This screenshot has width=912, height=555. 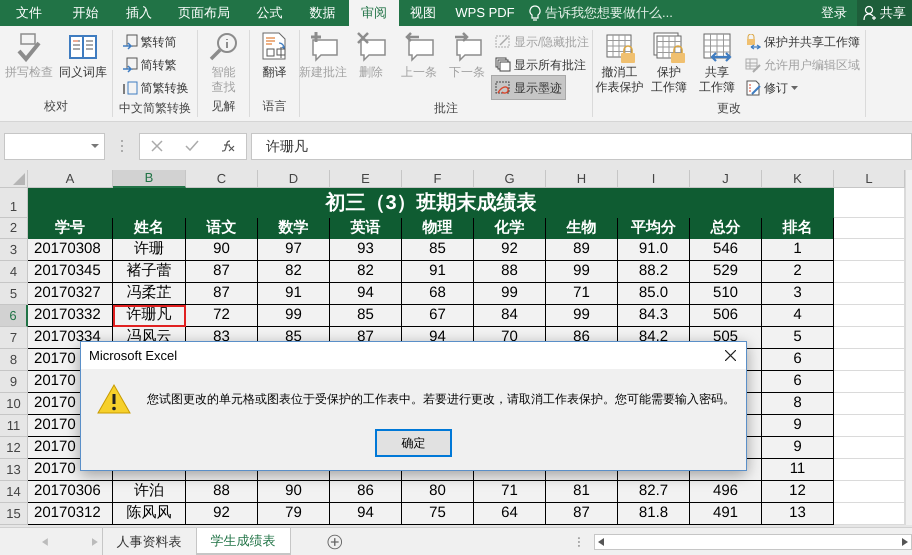 I want to click on ribbon-tab: 页面布局, so click(x=204, y=13).